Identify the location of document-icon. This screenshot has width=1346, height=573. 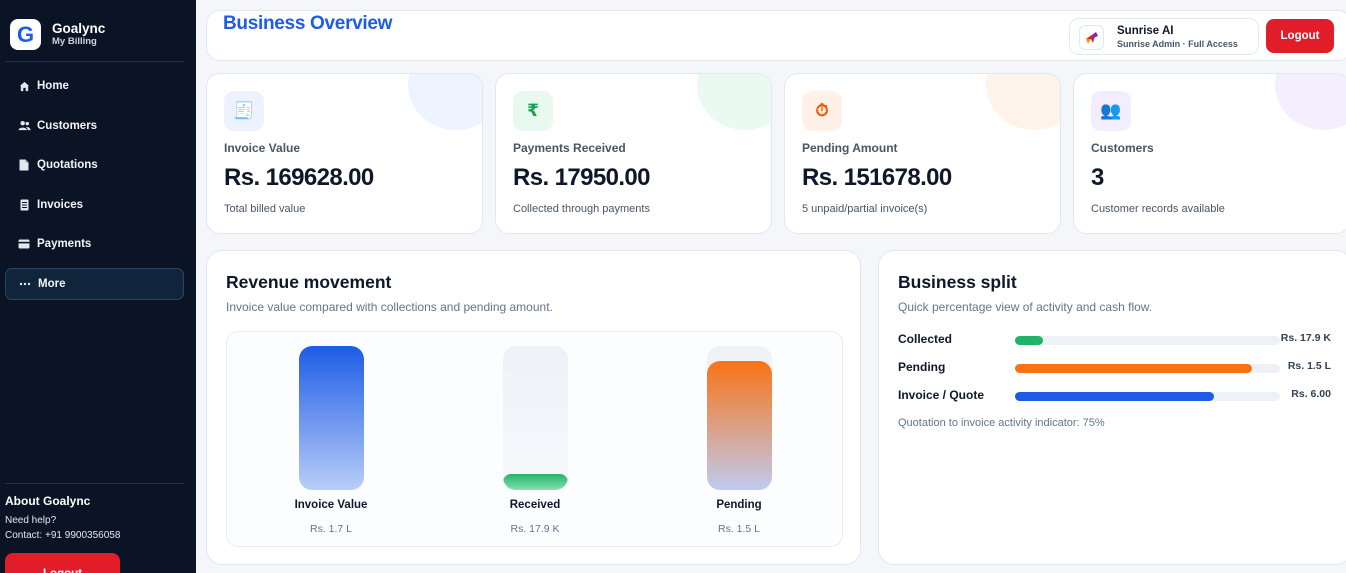
(24, 165).